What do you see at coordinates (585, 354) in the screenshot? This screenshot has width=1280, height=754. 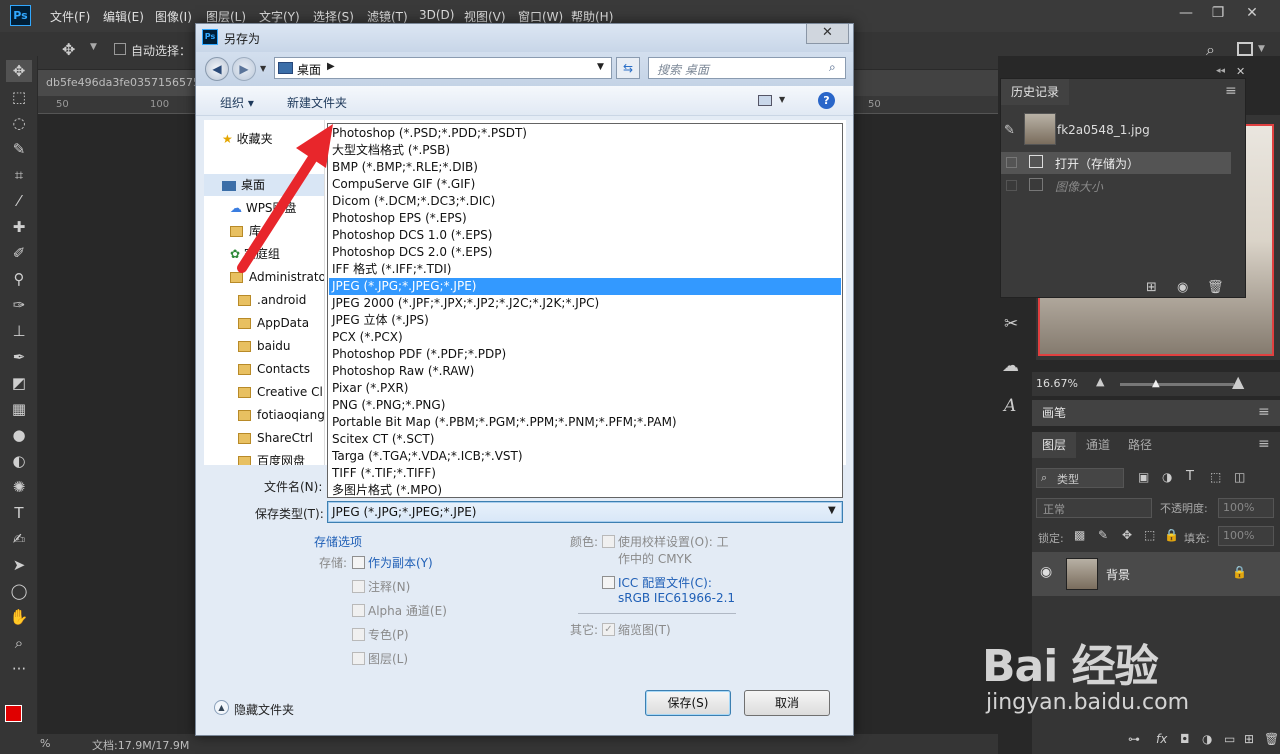 I see `format-option: Photoshop PDF (*.PDF;*.PDP)` at bounding box center [585, 354].